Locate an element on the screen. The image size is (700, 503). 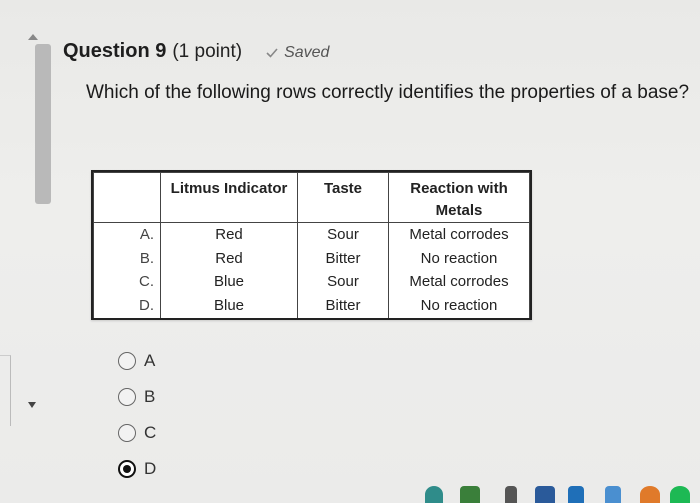
table-header-cell: Taste is located at coordinates (343, 197).